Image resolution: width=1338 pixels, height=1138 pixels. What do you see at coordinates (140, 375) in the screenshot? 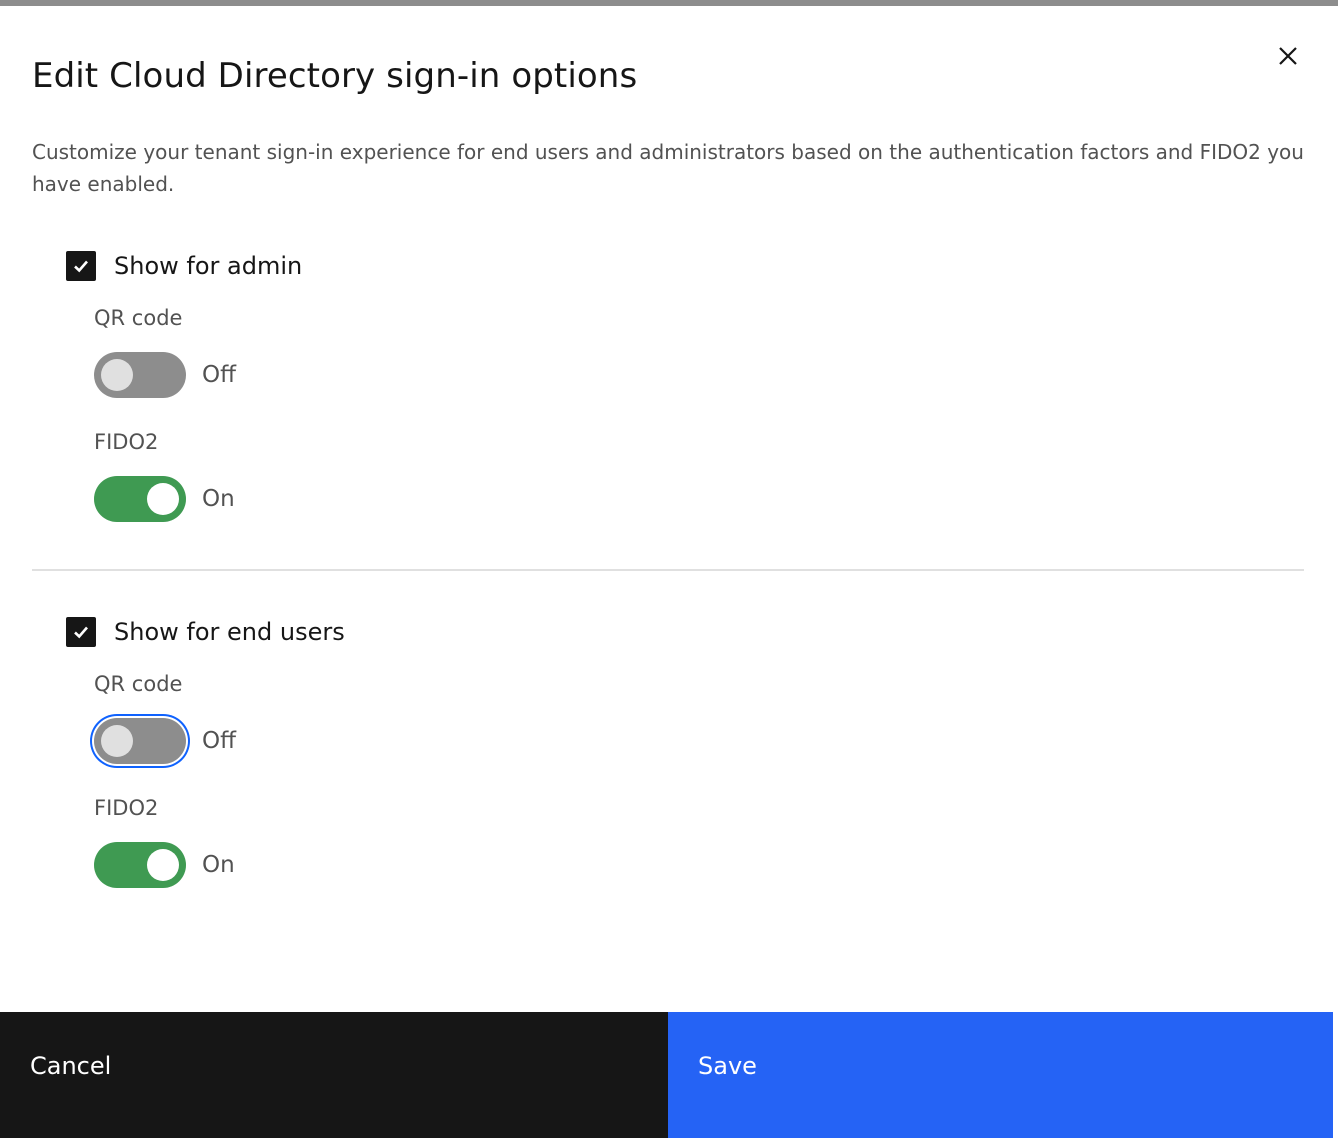
I see `admin-qr-code-toggle` at bounding box center [140, 375].